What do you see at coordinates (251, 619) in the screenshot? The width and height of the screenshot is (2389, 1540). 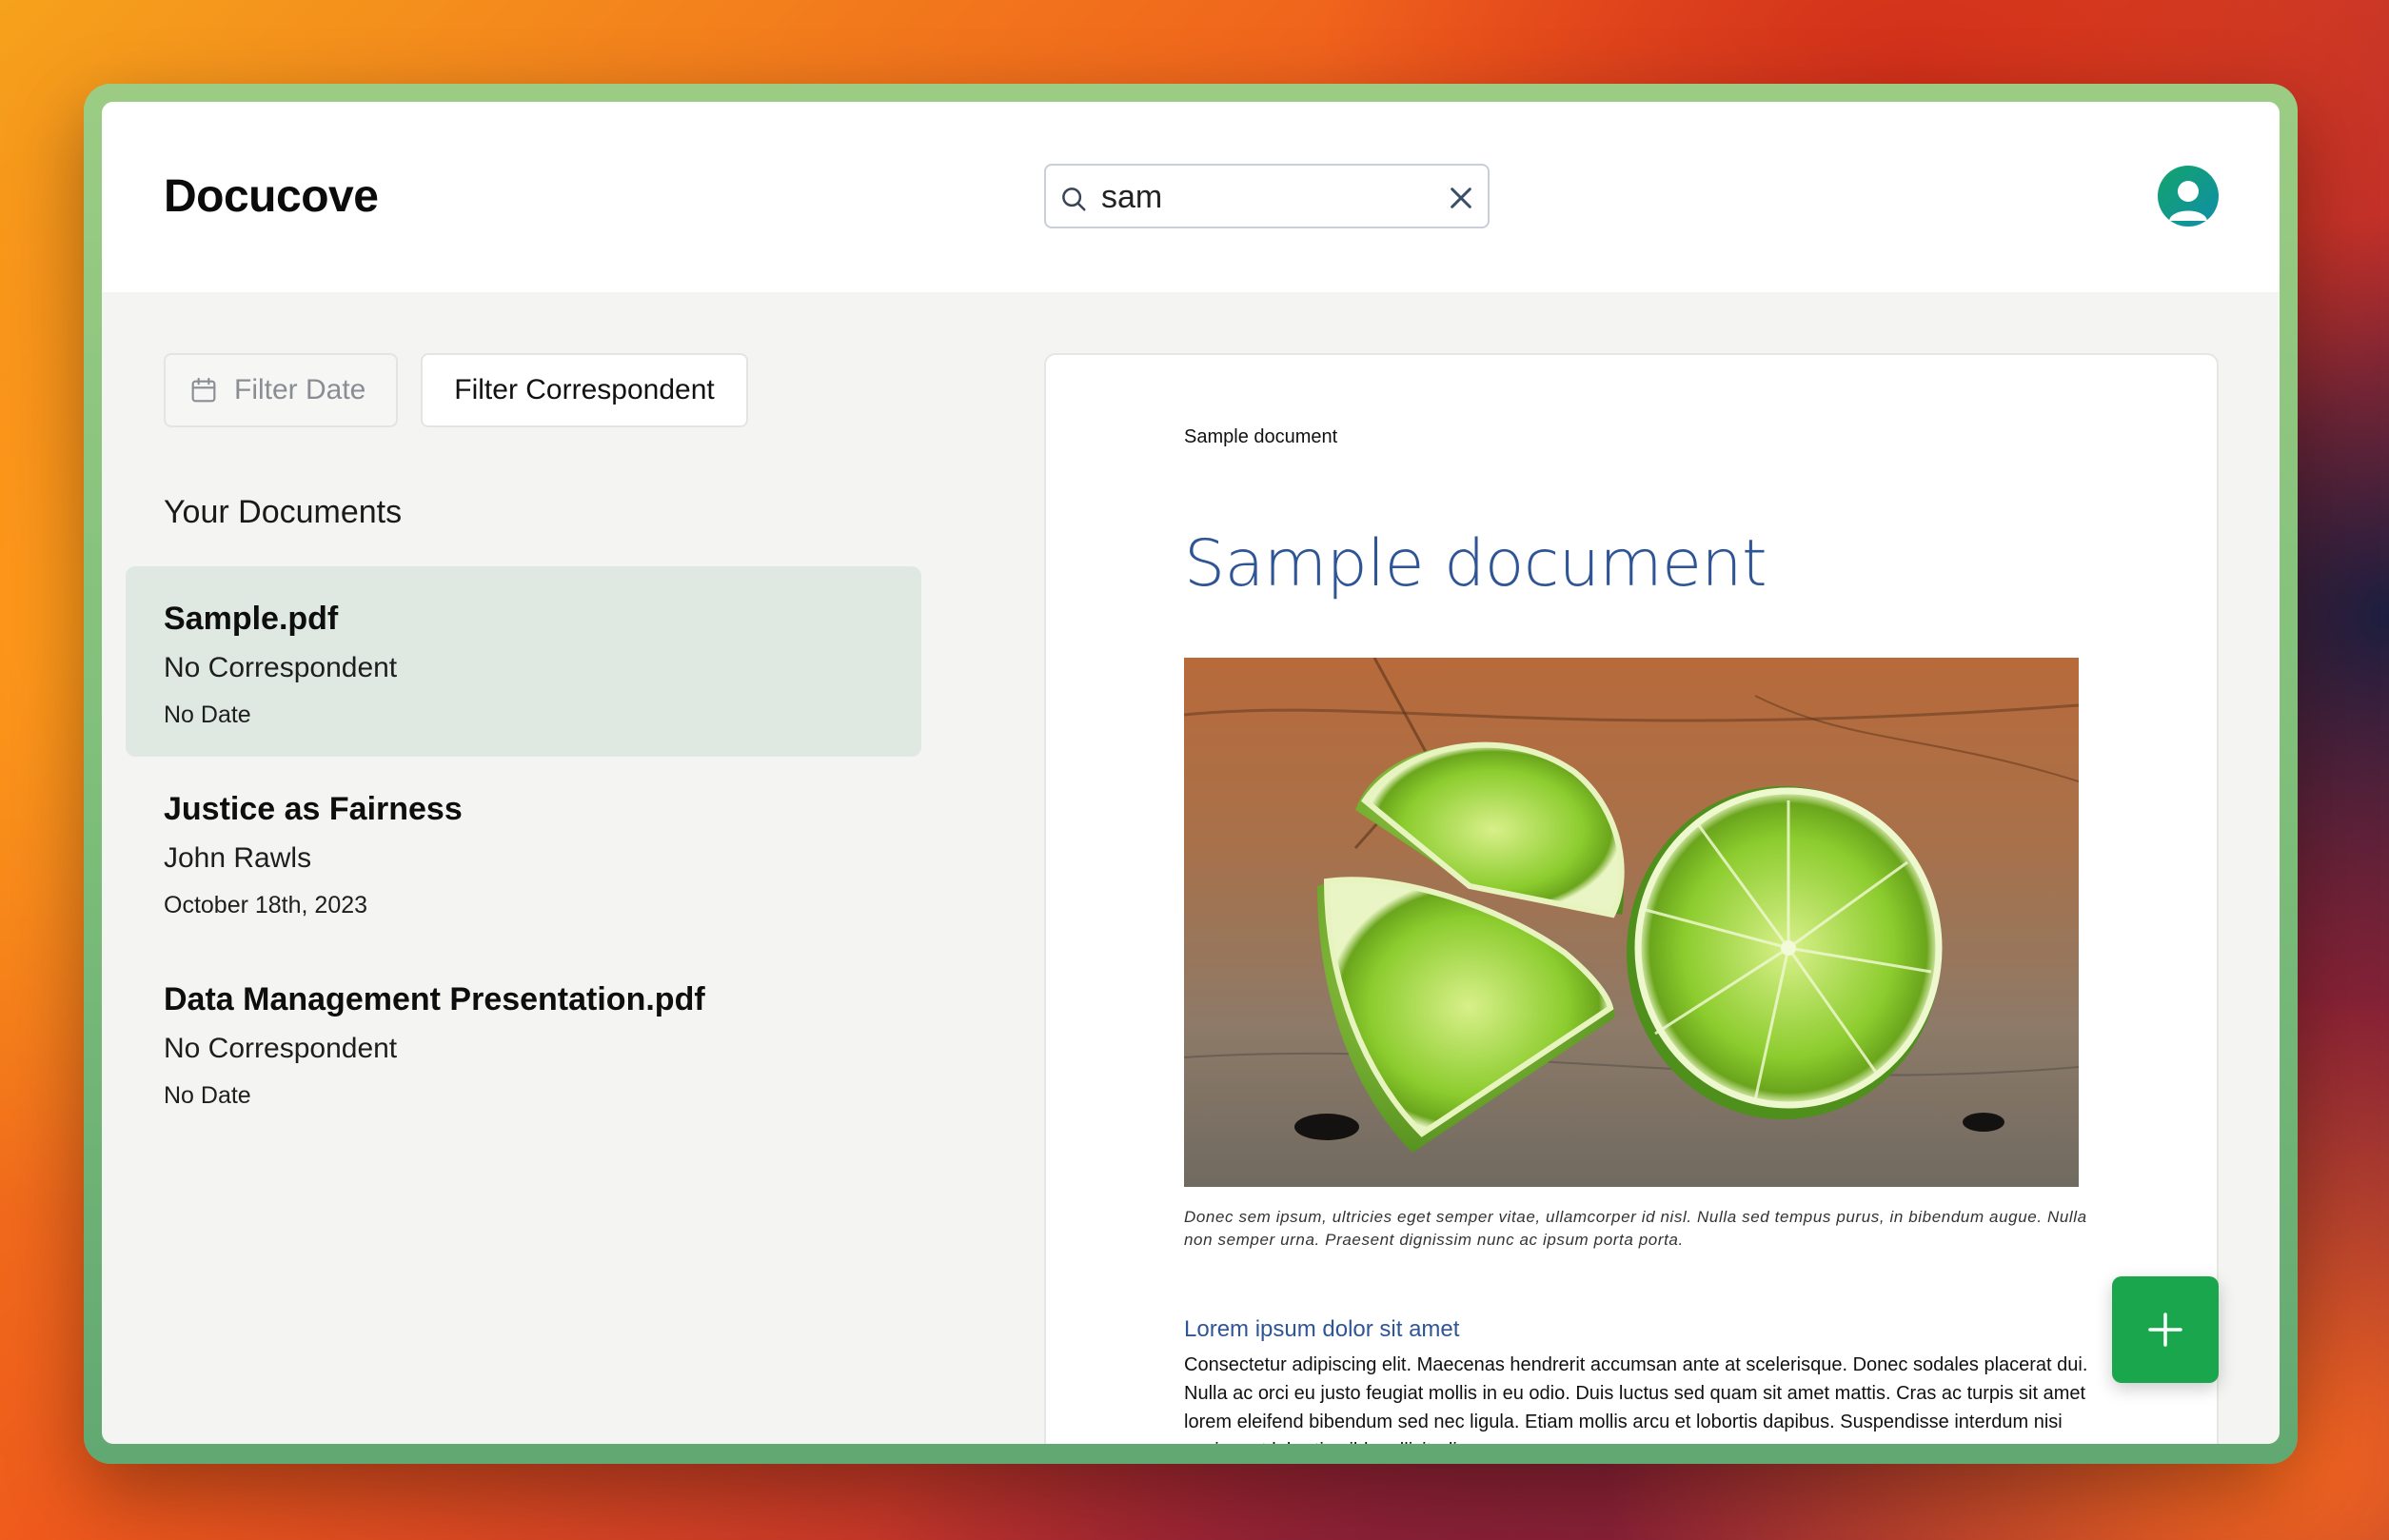 I see `document-title: Sample.pdf` at bounding box center [251, 619].